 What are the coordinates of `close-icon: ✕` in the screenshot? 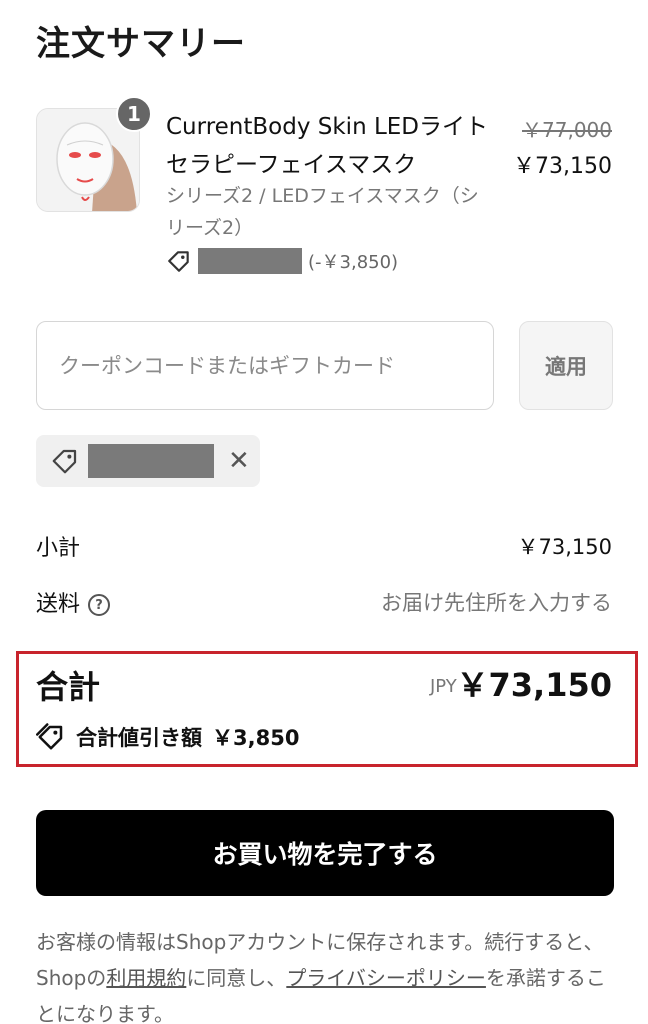 It's located at (239, 461).